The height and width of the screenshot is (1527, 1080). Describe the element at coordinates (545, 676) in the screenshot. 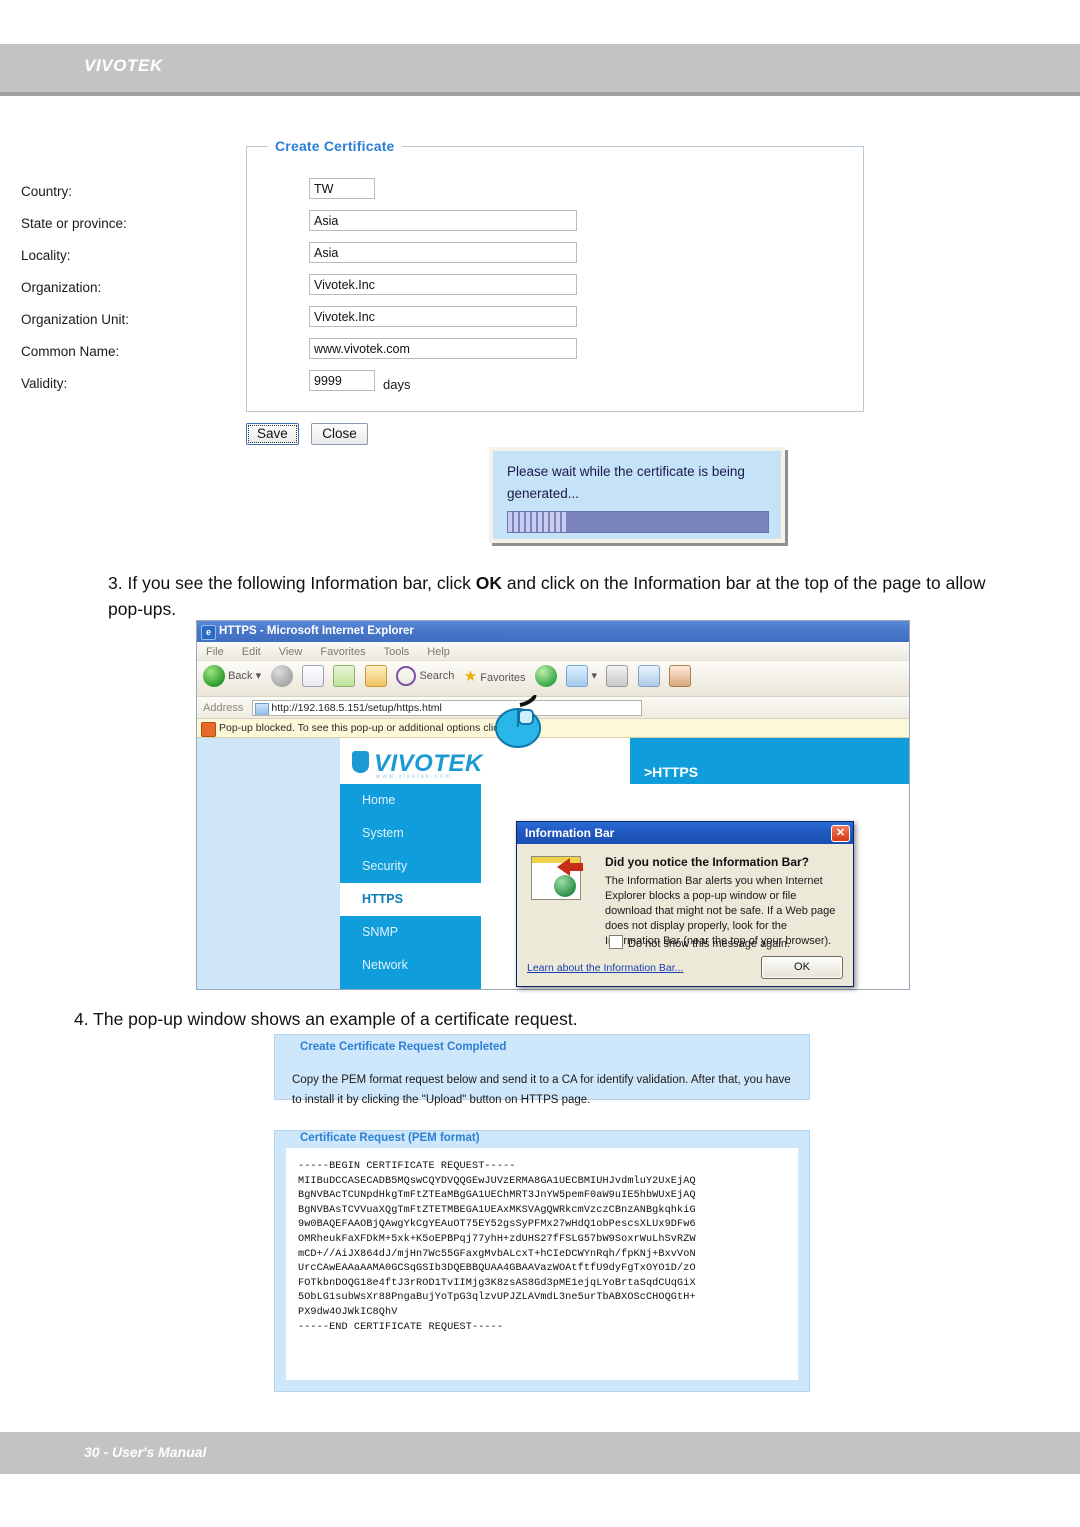

I see `media-button` at that location.